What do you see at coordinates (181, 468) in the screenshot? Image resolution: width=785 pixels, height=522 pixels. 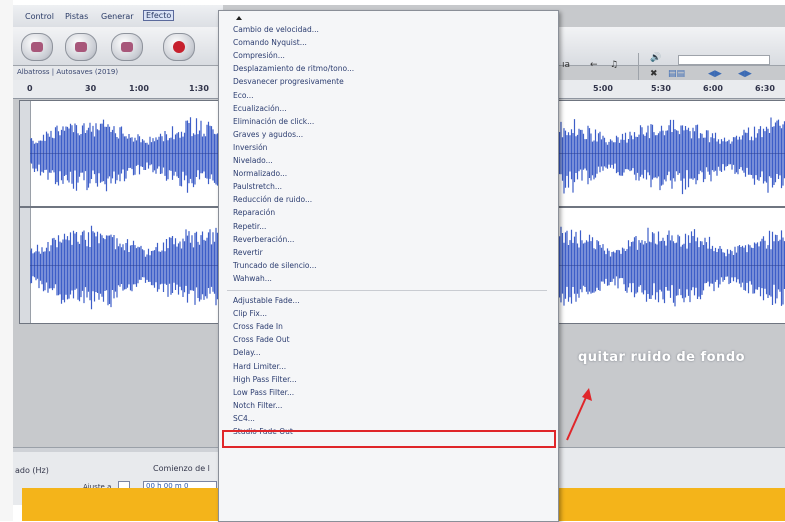 I see `selection-start-label: Comienzo de l` at bounding box center [181, 468].